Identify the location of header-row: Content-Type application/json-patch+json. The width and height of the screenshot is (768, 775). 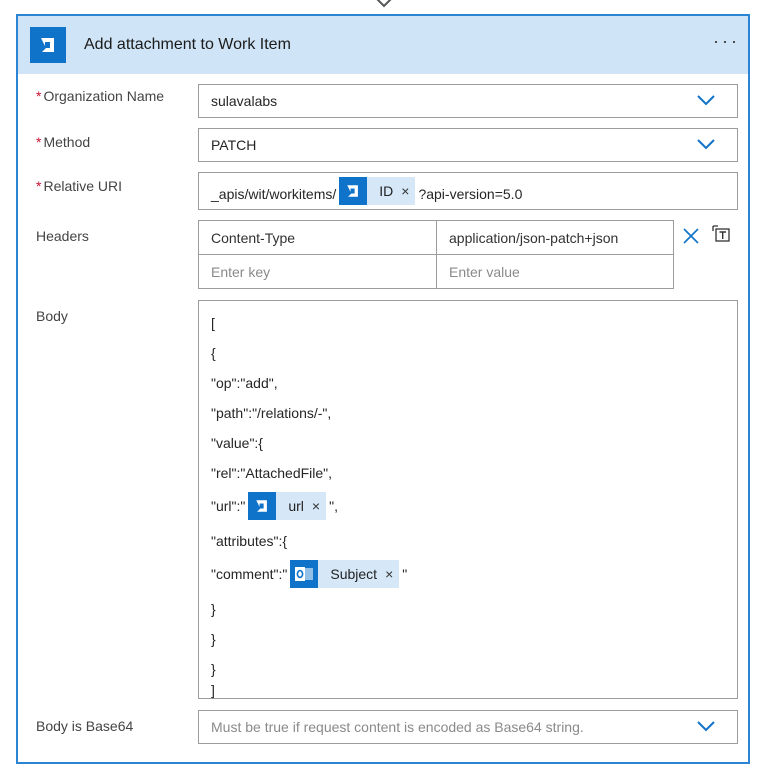
(436, 237).